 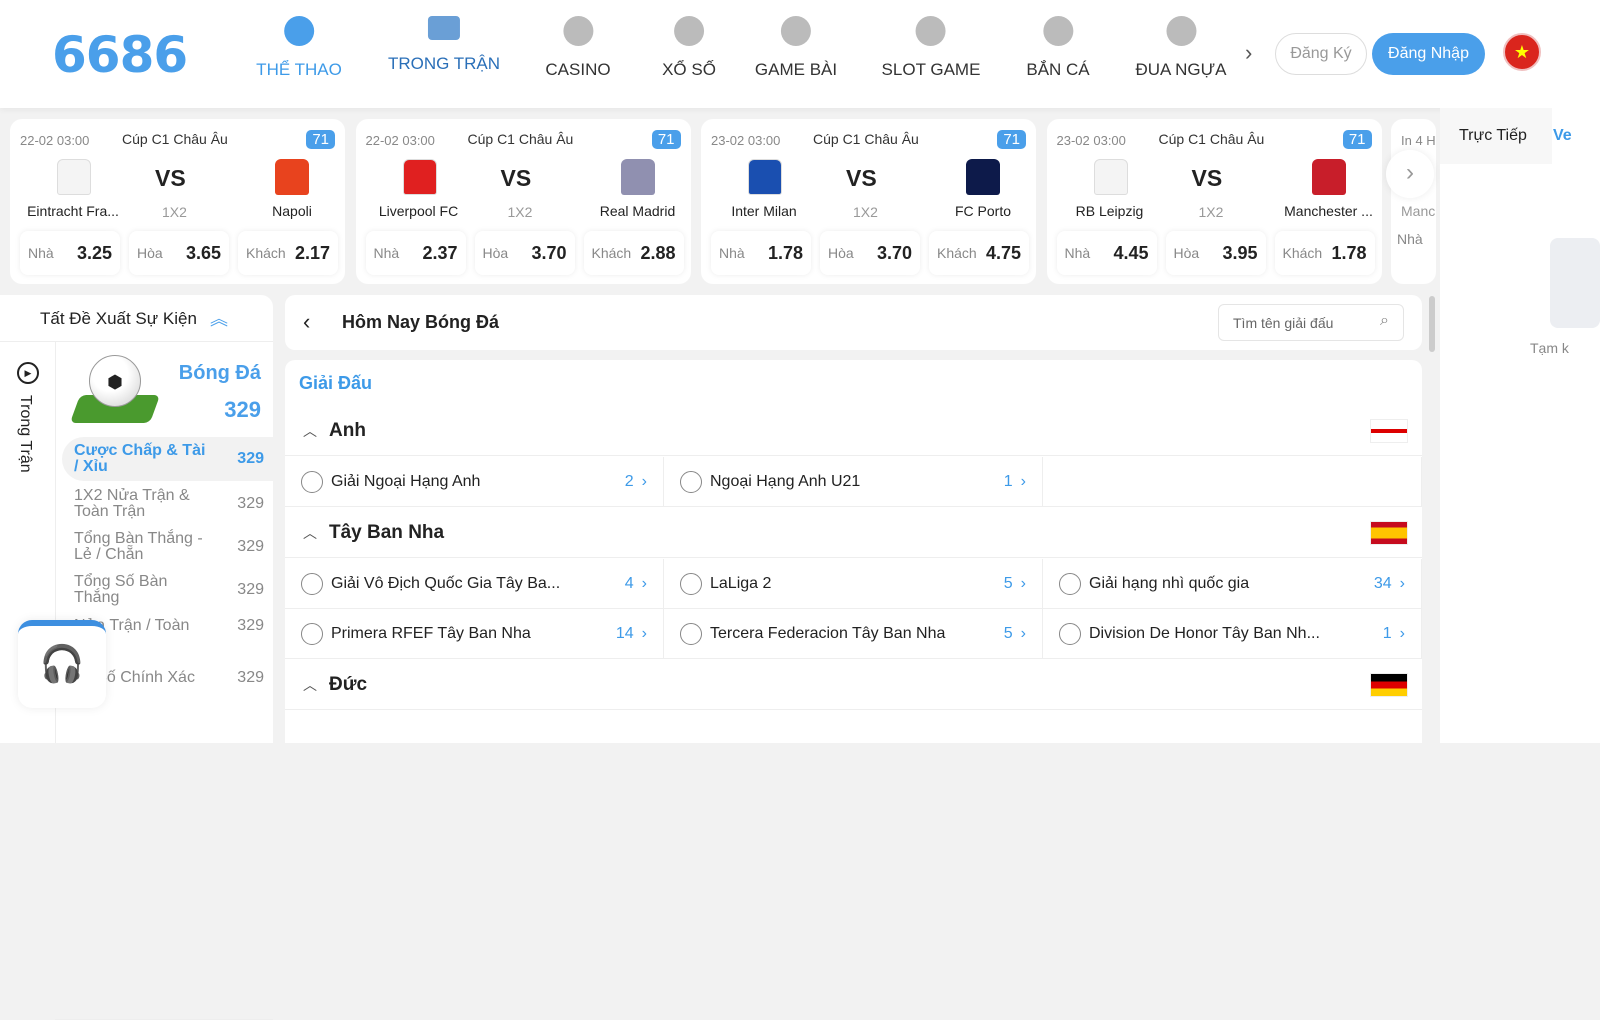 I want to click on vietnam-flag-language-icon: ★, so click(x=1522, y=52).